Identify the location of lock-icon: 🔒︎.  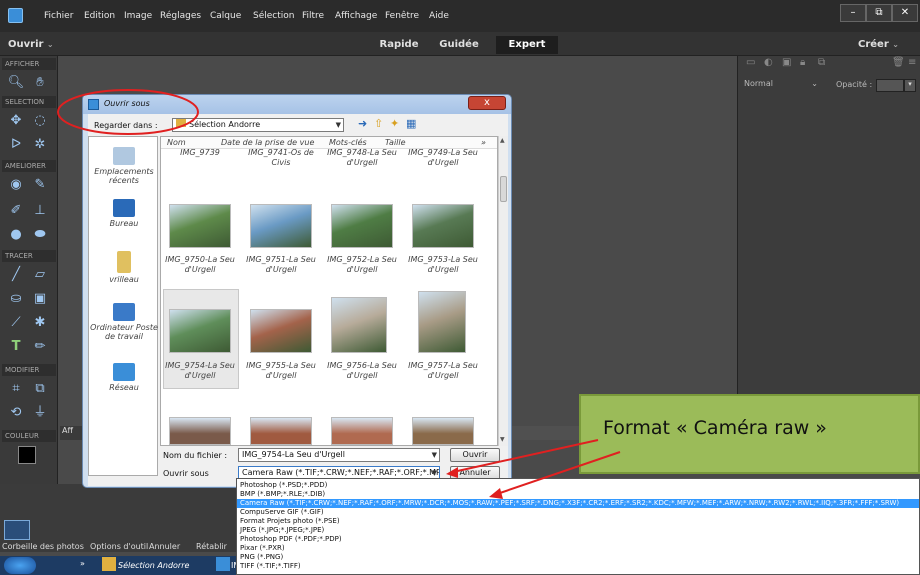
(802, 62).